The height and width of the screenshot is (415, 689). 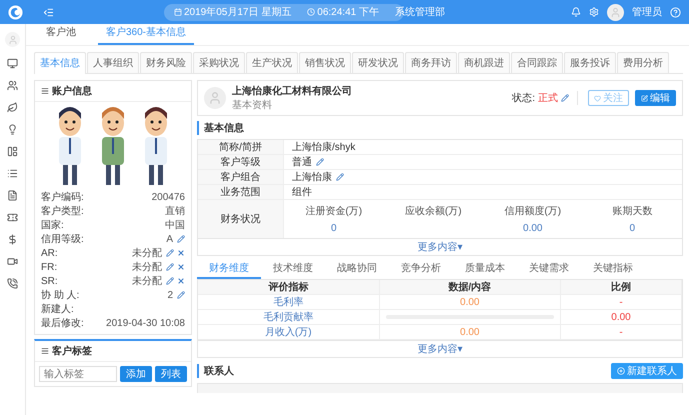 I want to click on section-tab: 服务投诉, so click(x=590, y=62).